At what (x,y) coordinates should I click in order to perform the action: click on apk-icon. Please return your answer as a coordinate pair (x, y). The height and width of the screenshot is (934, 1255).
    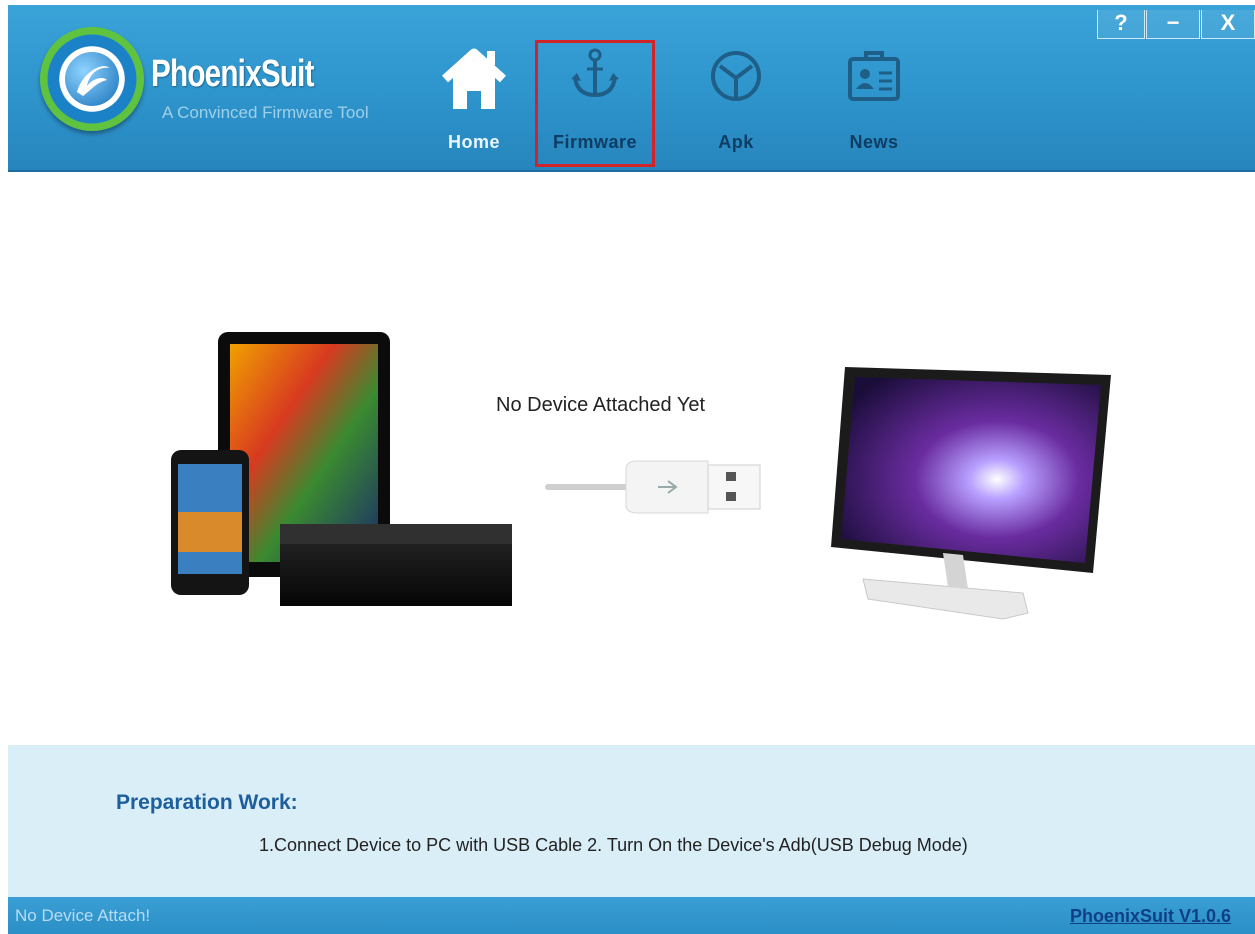
    Looking at the image, I should click on (736, 78).